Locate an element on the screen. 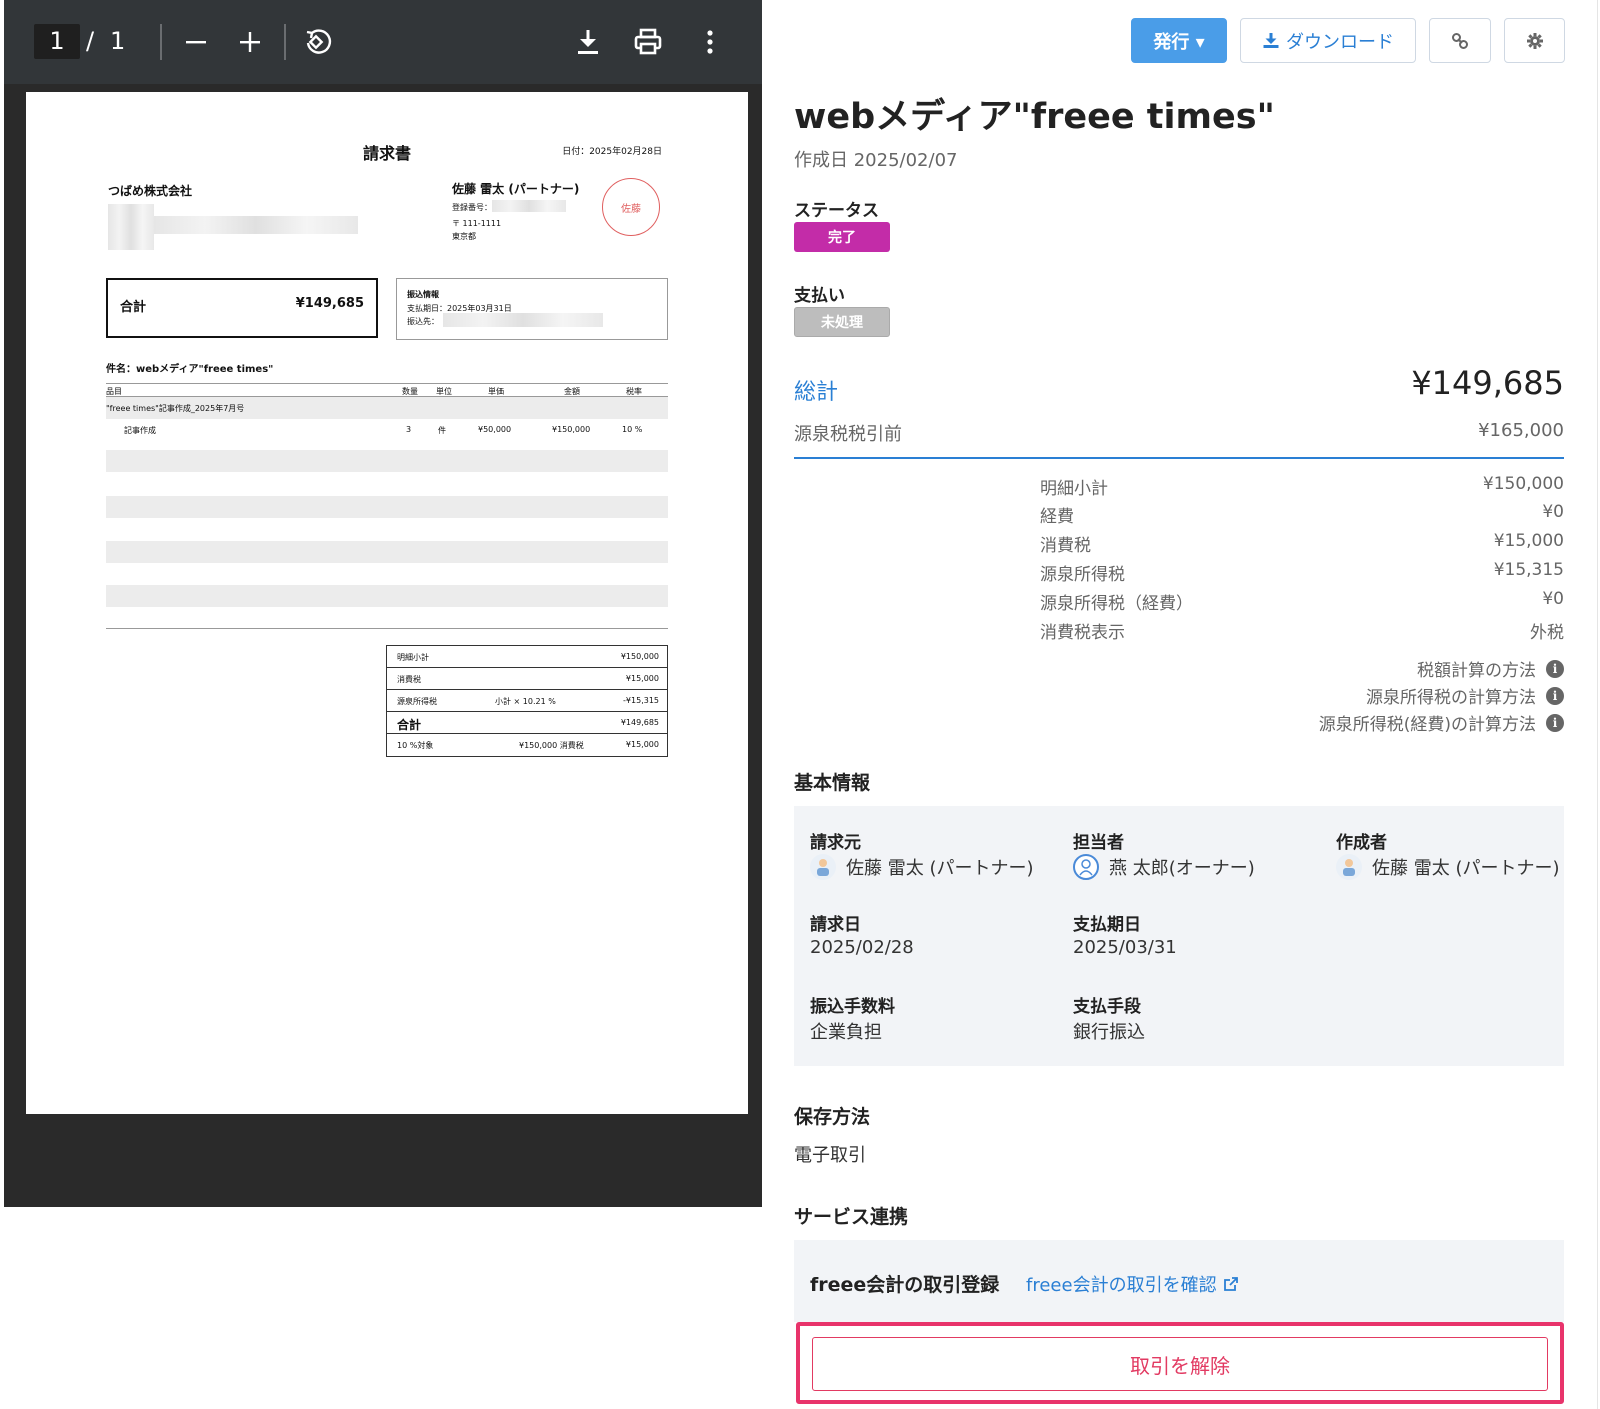  copy-link-button is located at coordinates (1460, 40).